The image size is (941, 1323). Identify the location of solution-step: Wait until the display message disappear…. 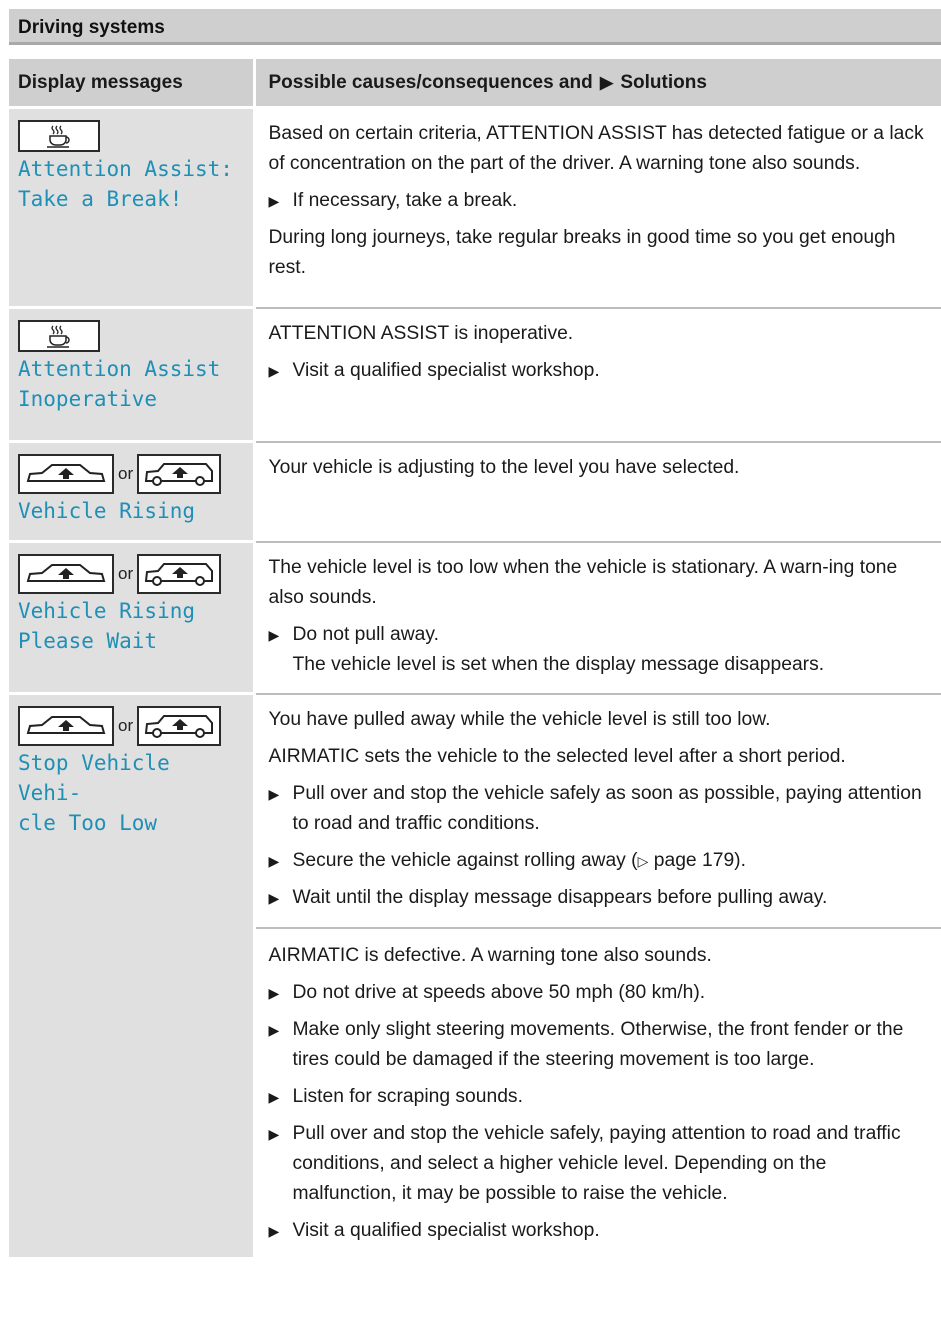
(602, 898).